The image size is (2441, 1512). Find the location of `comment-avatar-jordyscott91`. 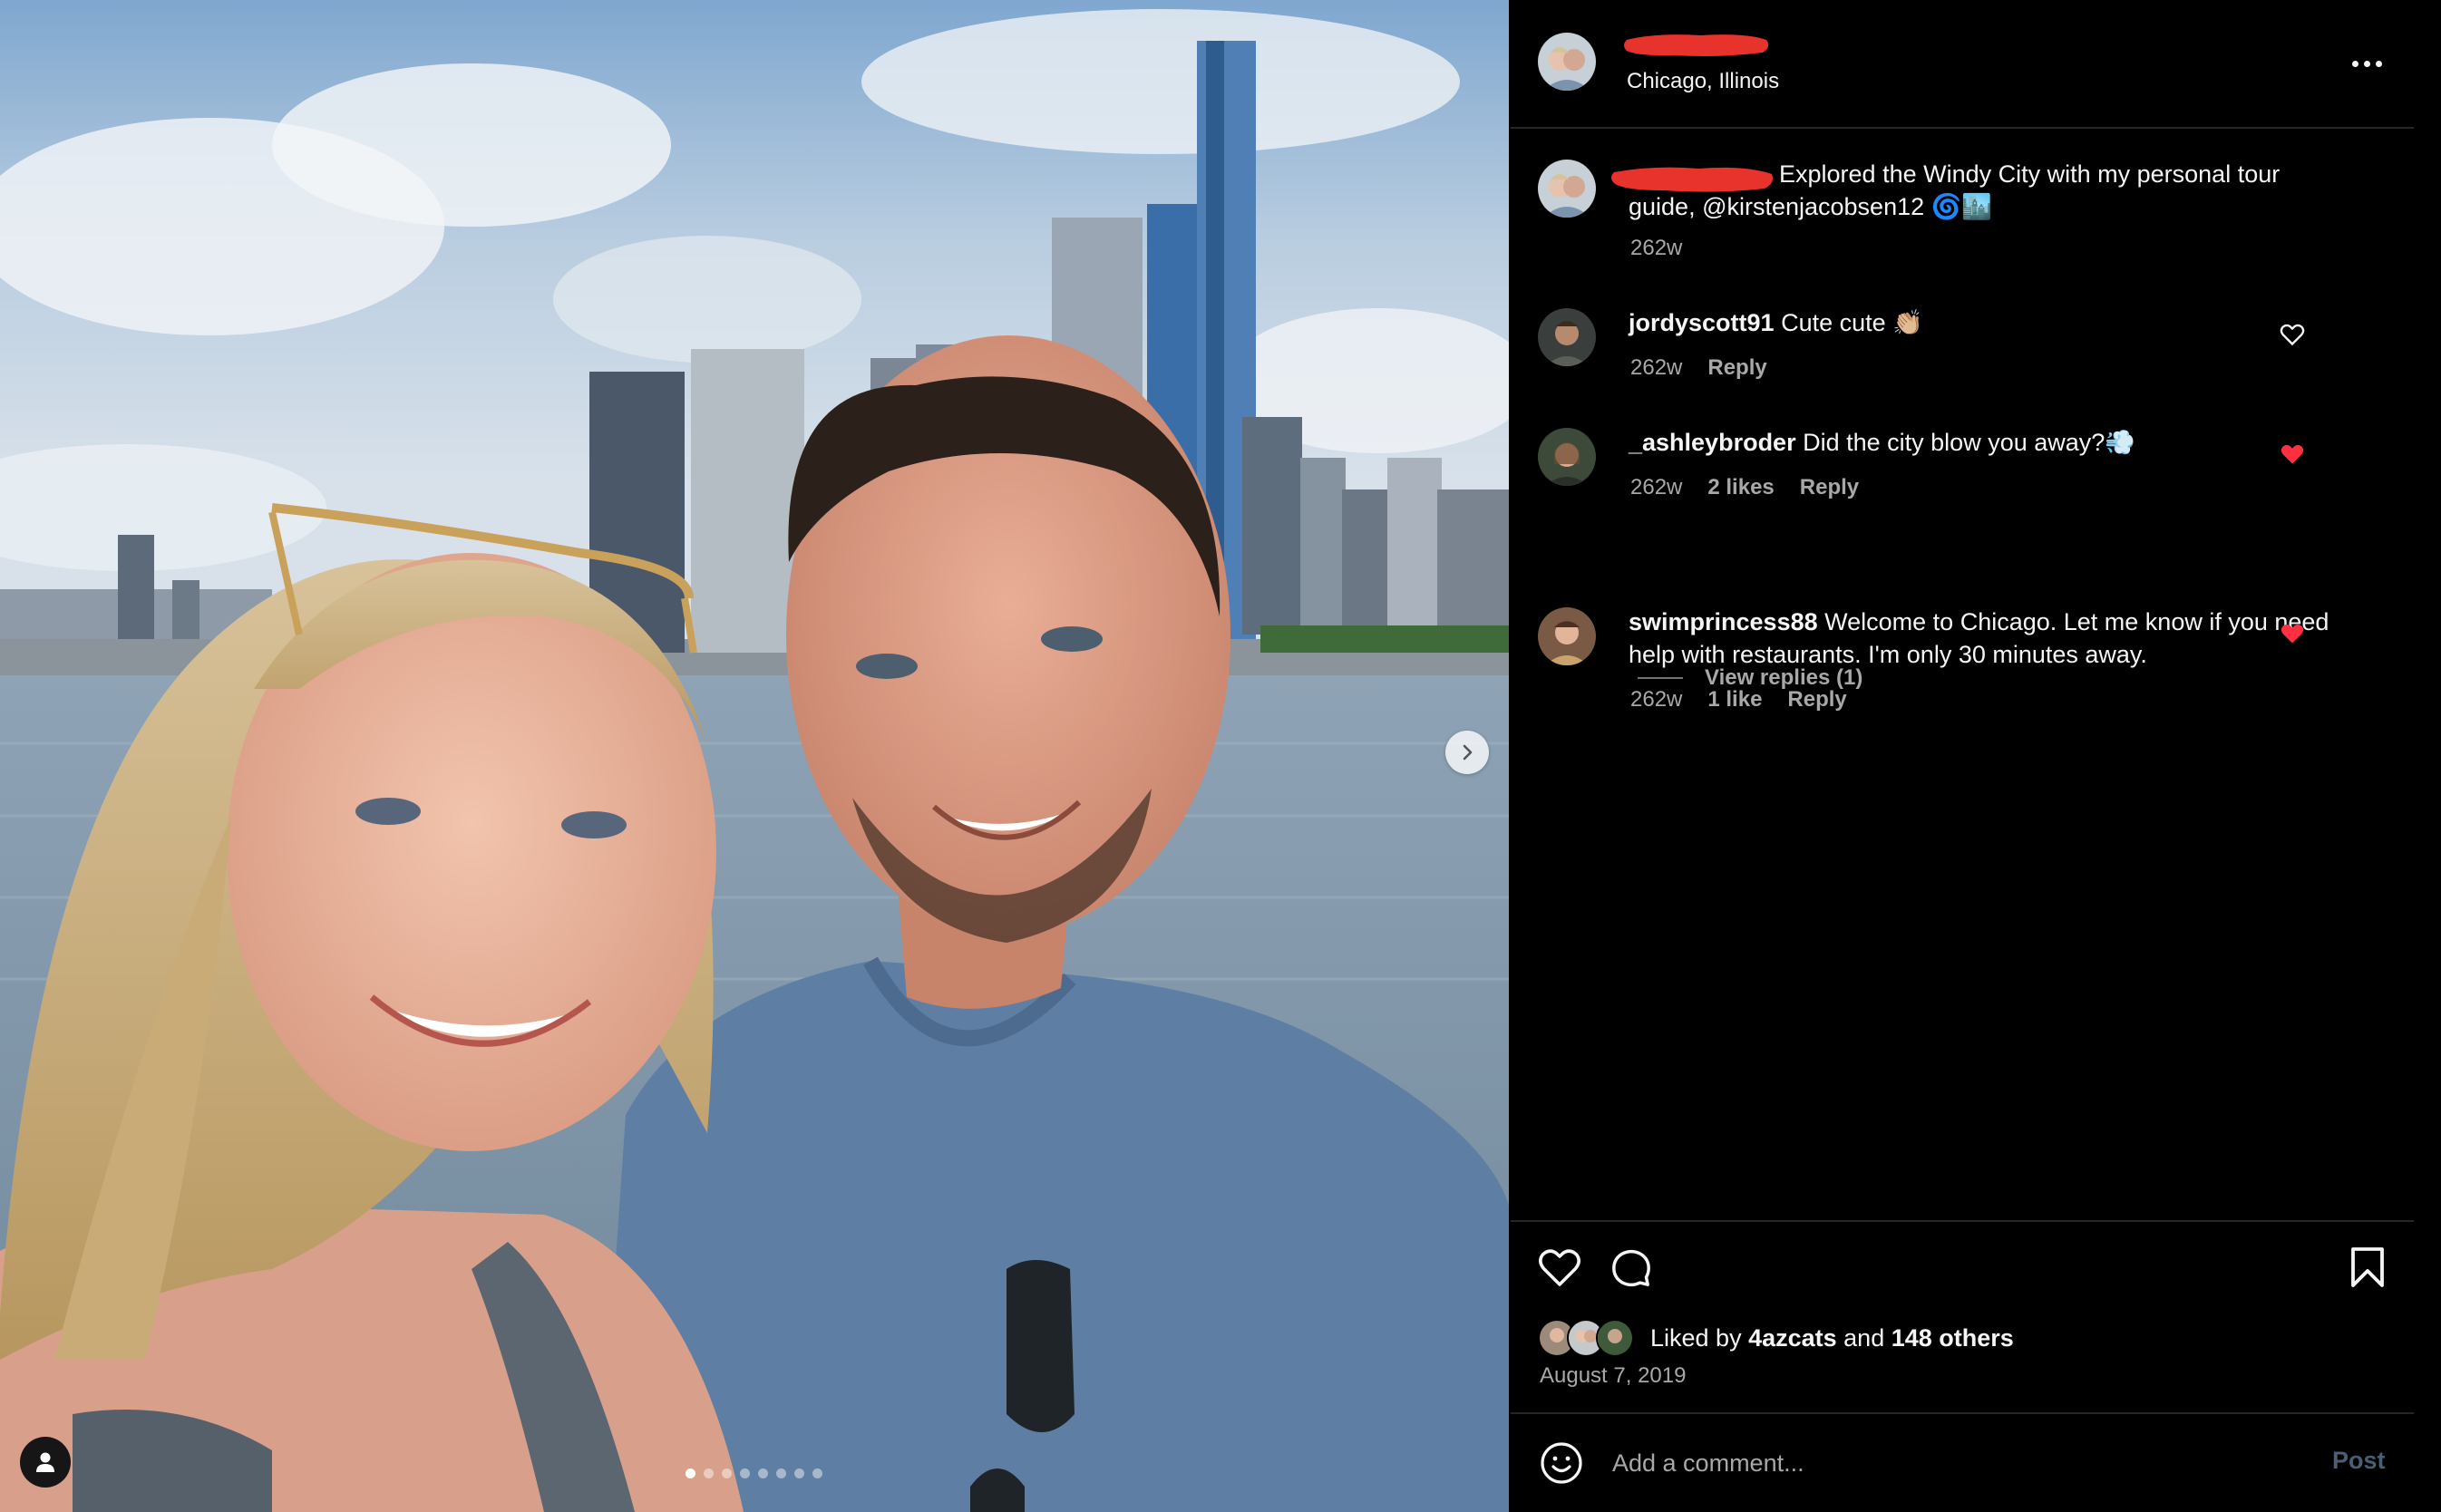

comment-avatar-jordyscott91 is located at coordinates (1567, 337).